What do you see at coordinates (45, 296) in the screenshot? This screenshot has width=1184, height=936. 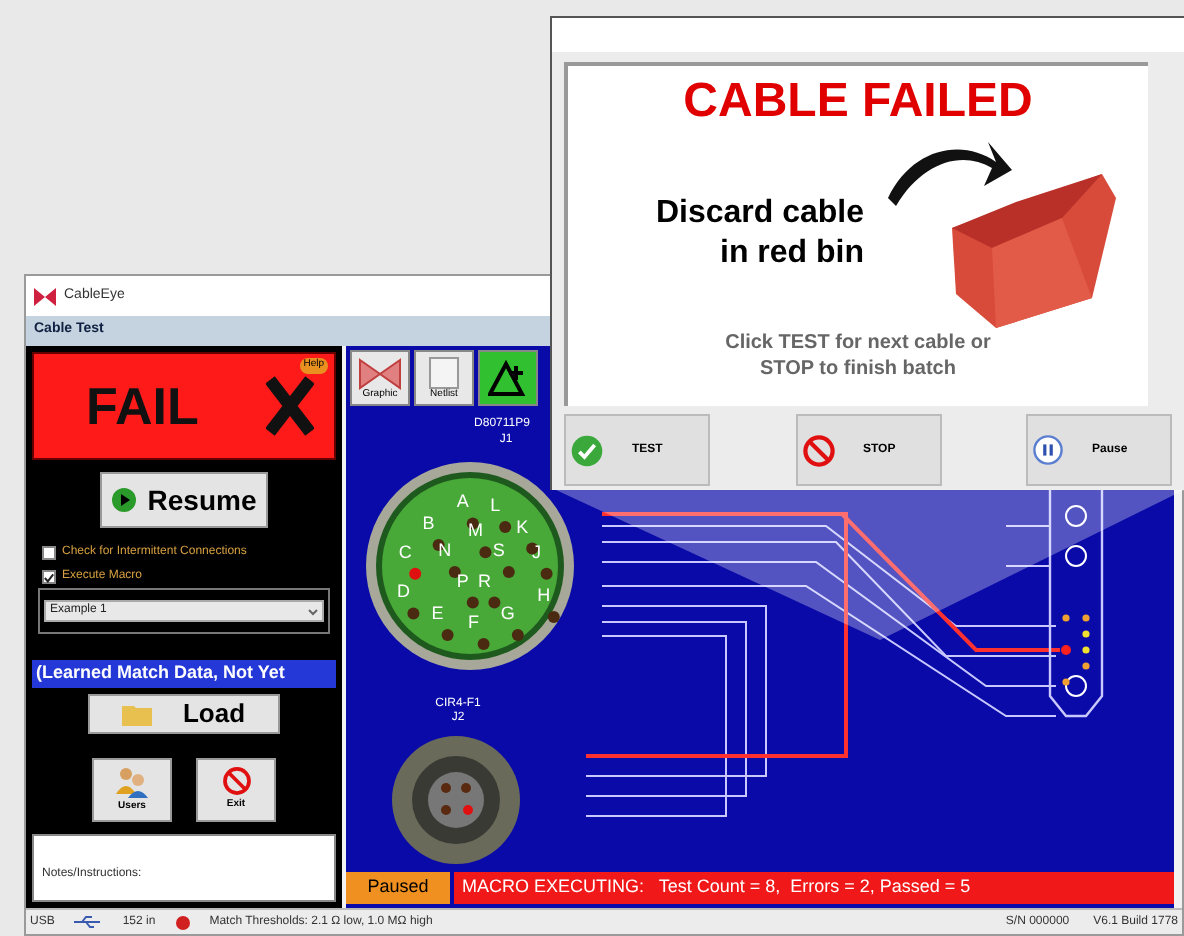 I see `app-logo-icon` at bounding box center [45, 296].